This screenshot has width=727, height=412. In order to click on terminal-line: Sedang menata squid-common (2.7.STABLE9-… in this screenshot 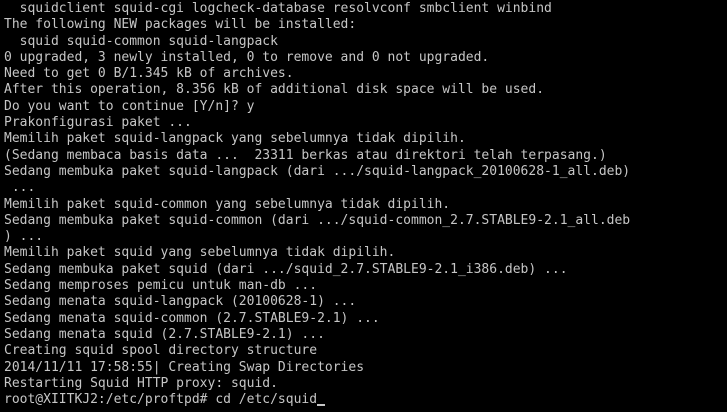, I will do `click(192, 318)`.